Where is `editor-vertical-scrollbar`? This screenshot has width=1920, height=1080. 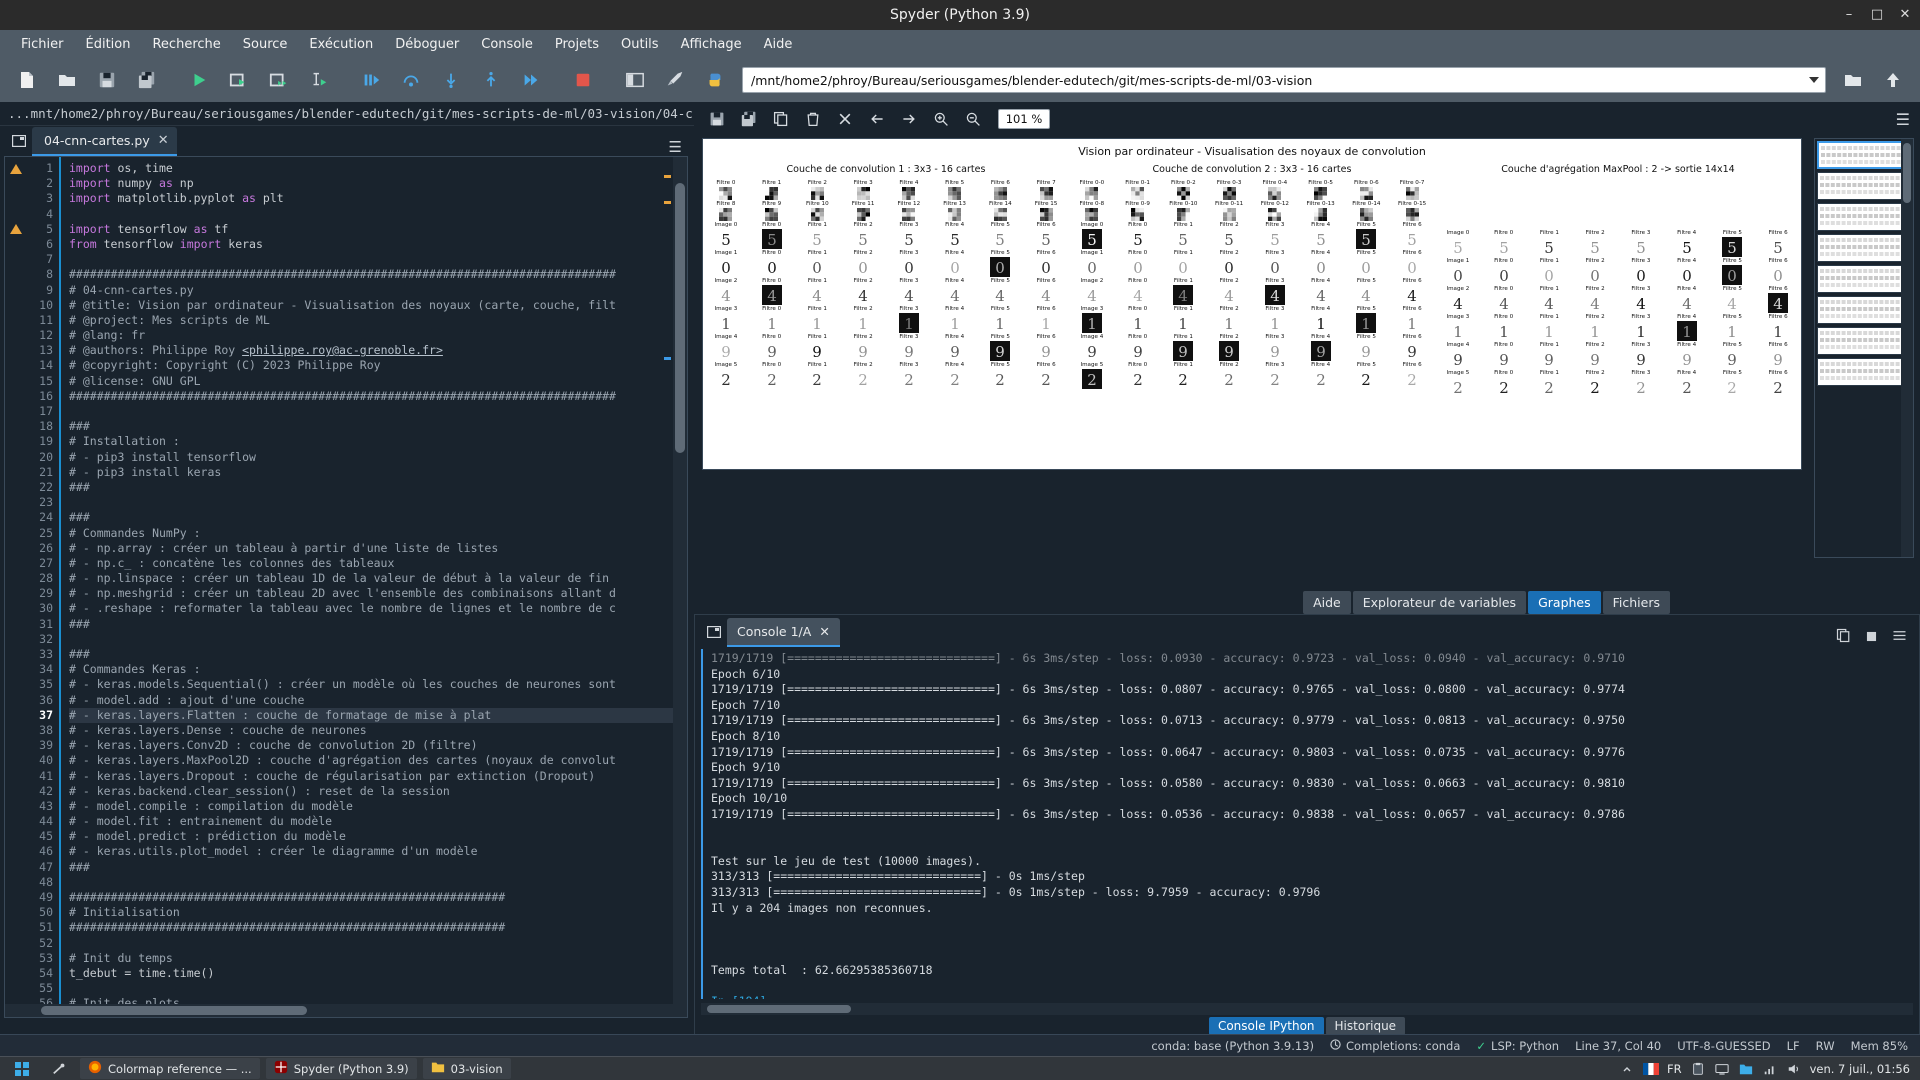
editor-vertical-scrollbar is located at coordinates (680, 587).